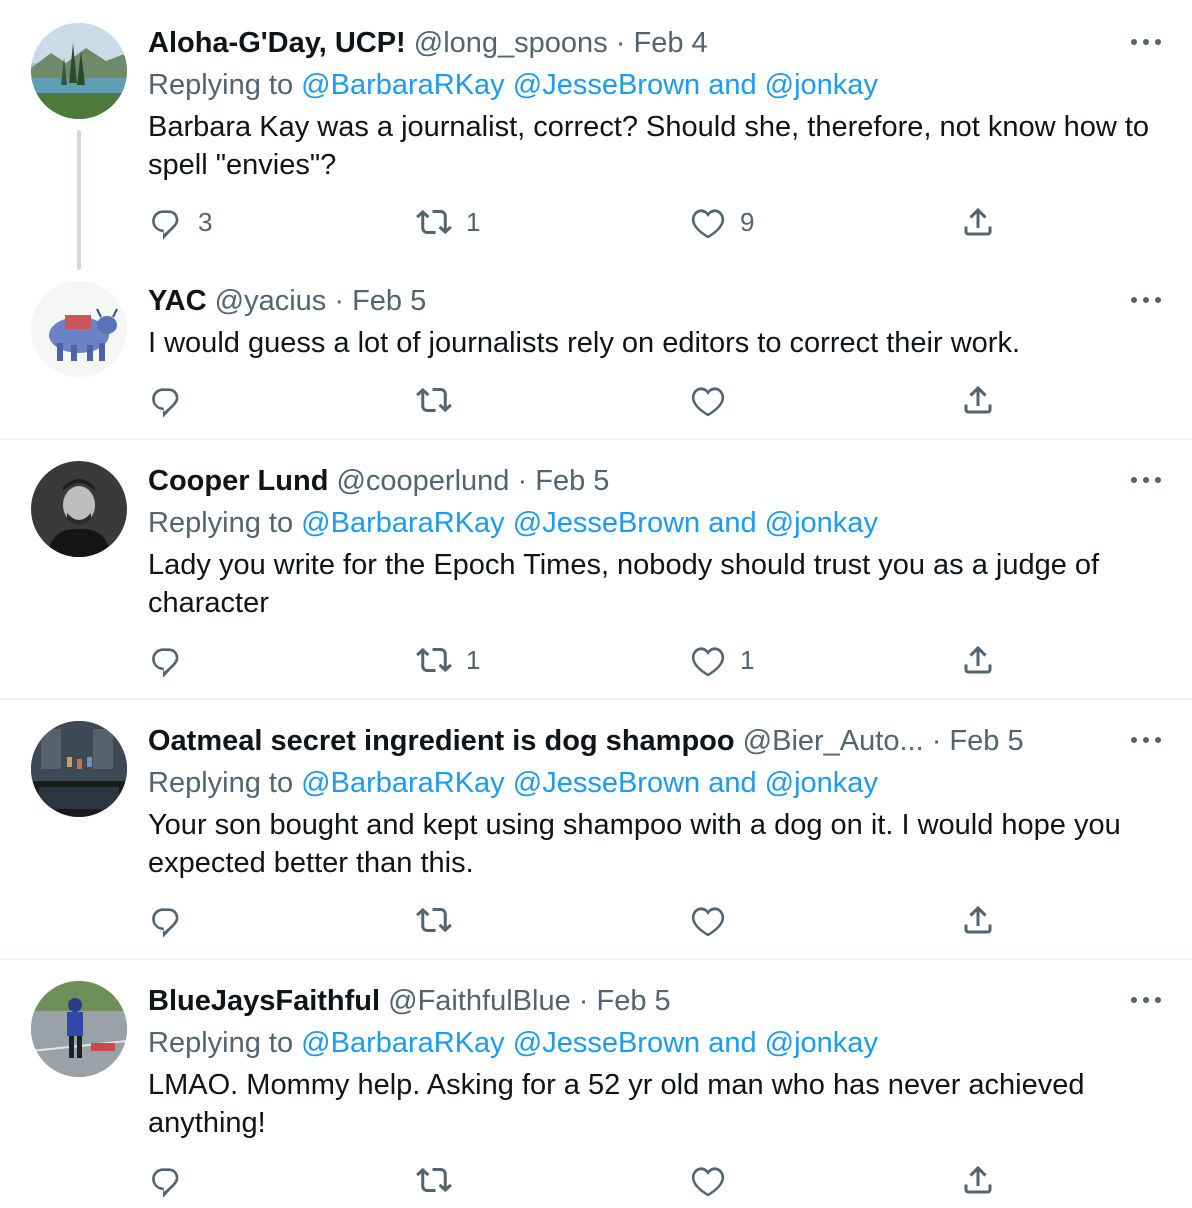  Describe the element at coordinates (422, 481) in the screenshot. I see `user-handle: @cooperlund` at that location.